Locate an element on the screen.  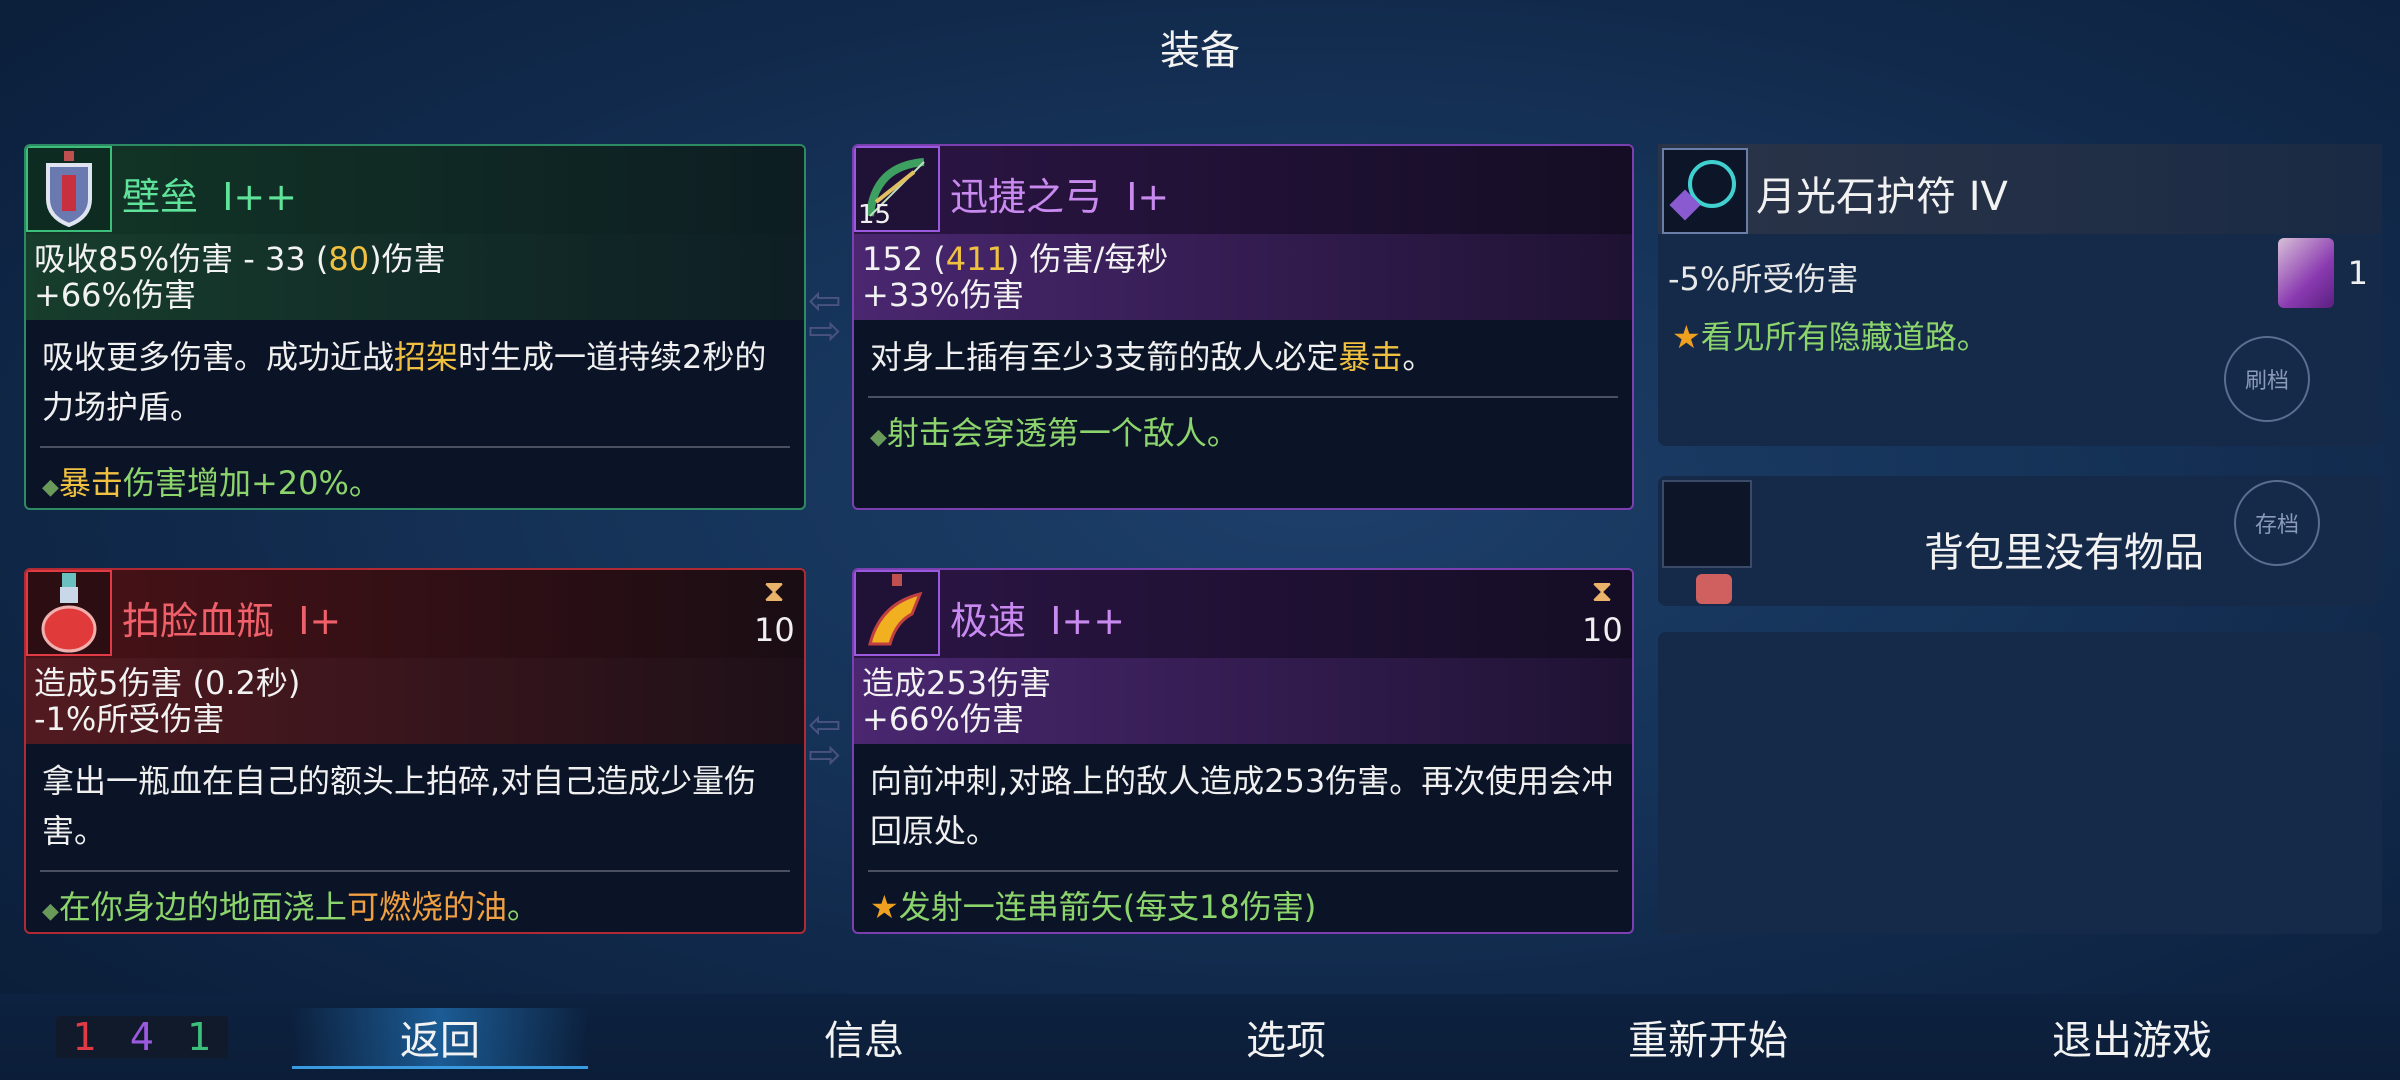
tactics-stat: 4 is located at coordinates (142, 1037).